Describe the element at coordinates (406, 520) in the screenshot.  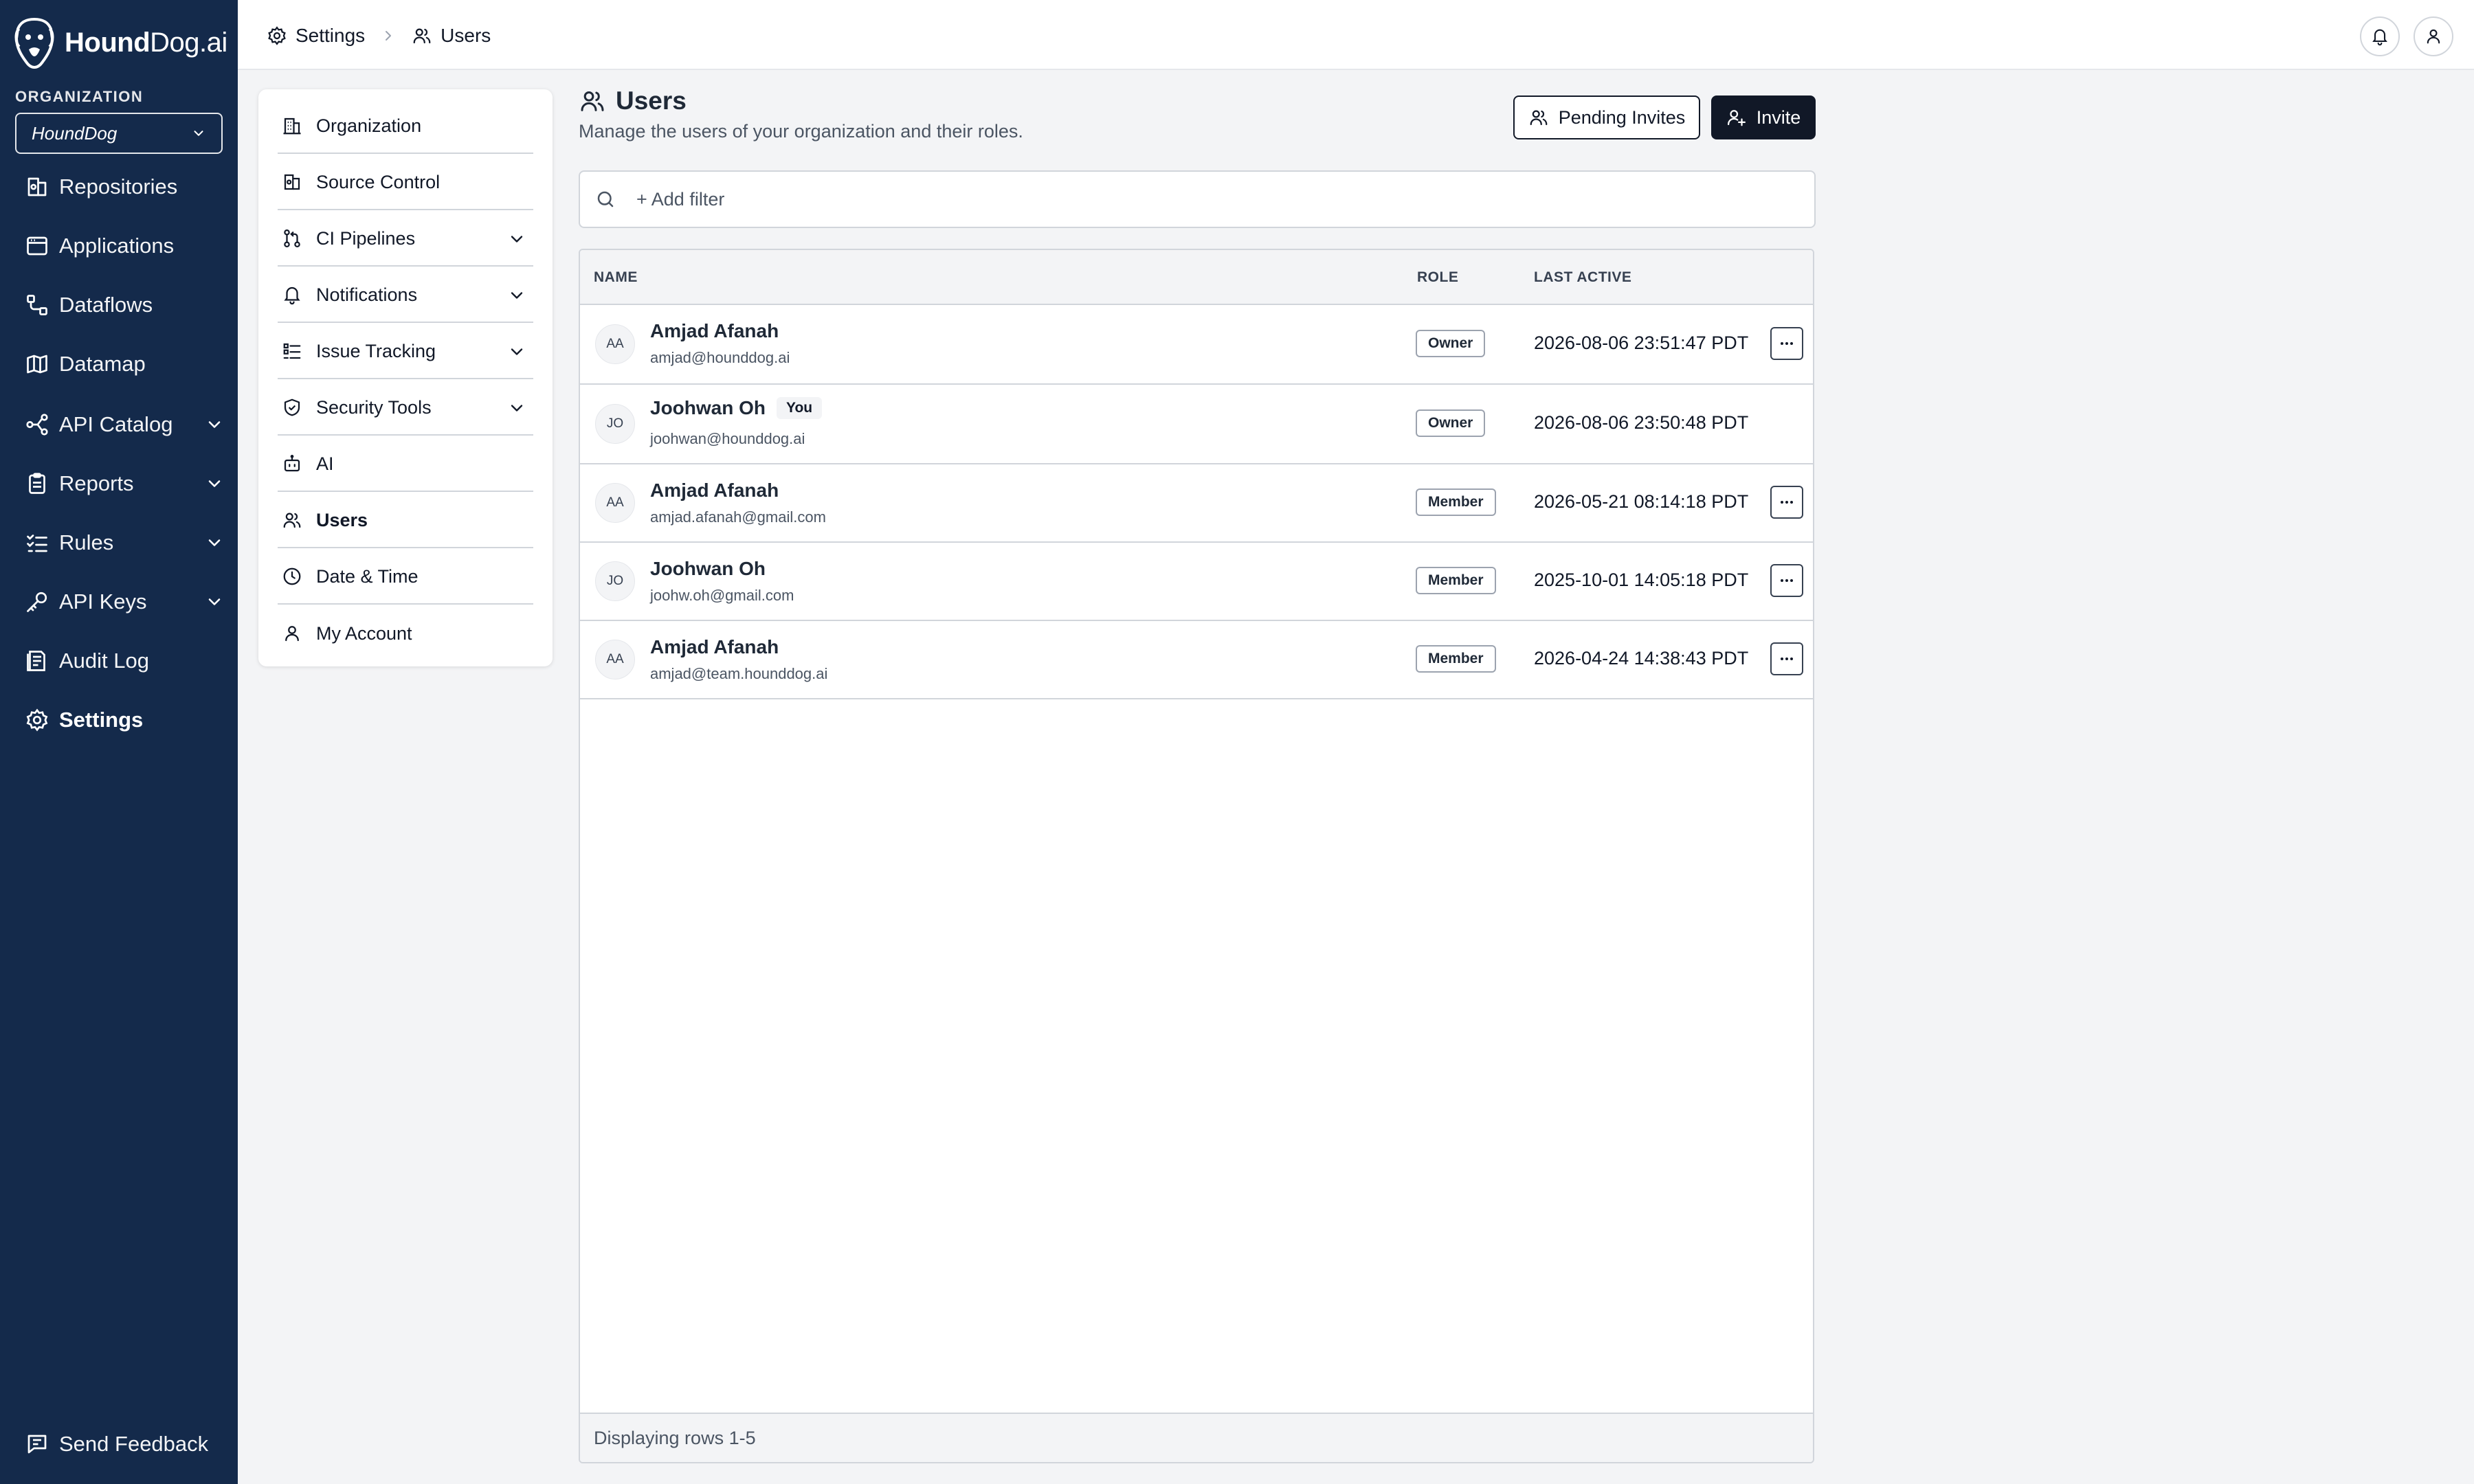
I see `settings-nav-users: Users` at that location.